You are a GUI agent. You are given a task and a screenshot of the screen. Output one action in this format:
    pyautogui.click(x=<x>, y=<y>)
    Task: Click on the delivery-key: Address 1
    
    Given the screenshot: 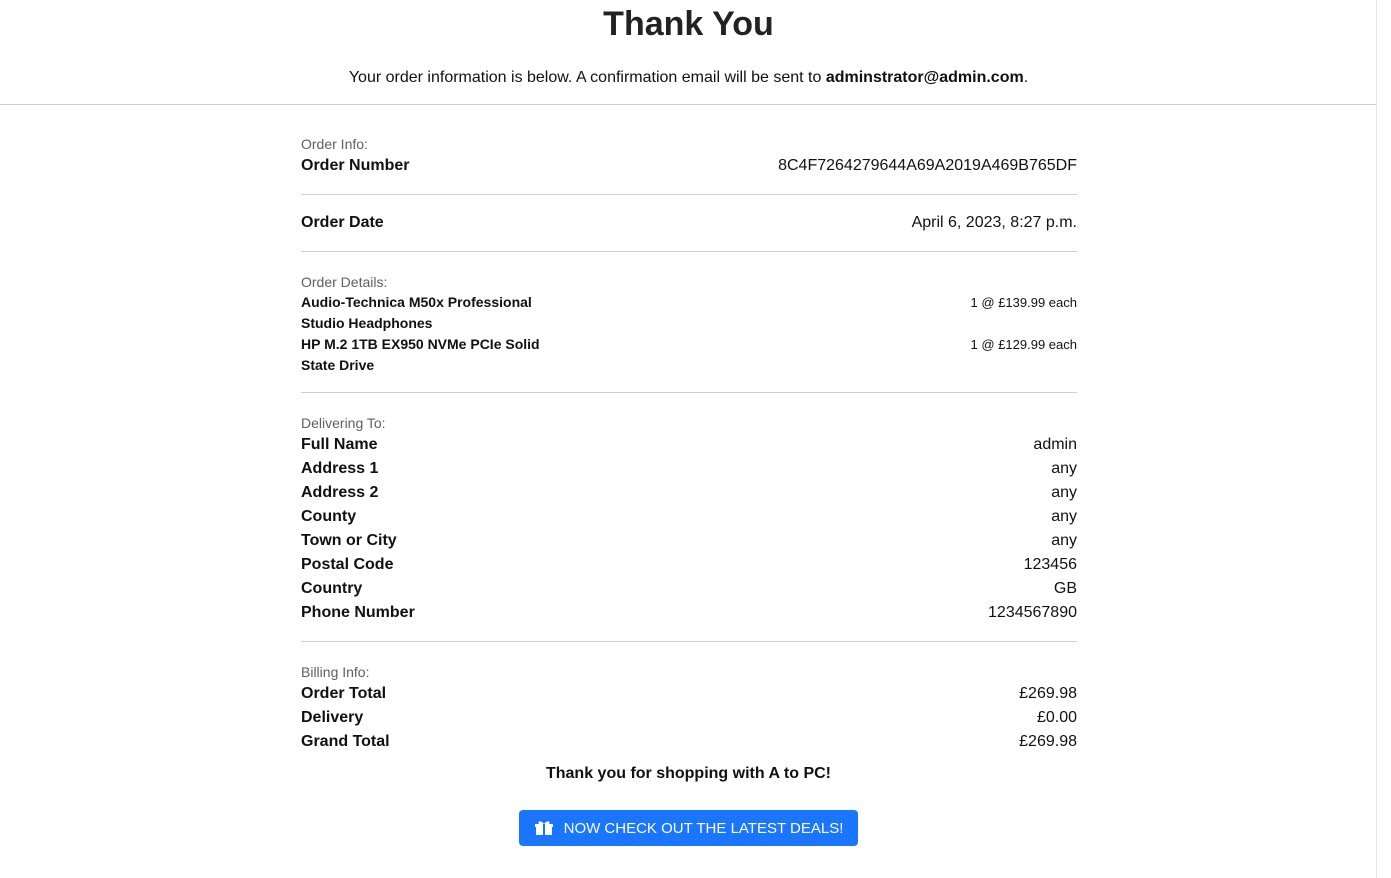 What is the action you would take?
    pyautogui.click(x=340, y=468)
    